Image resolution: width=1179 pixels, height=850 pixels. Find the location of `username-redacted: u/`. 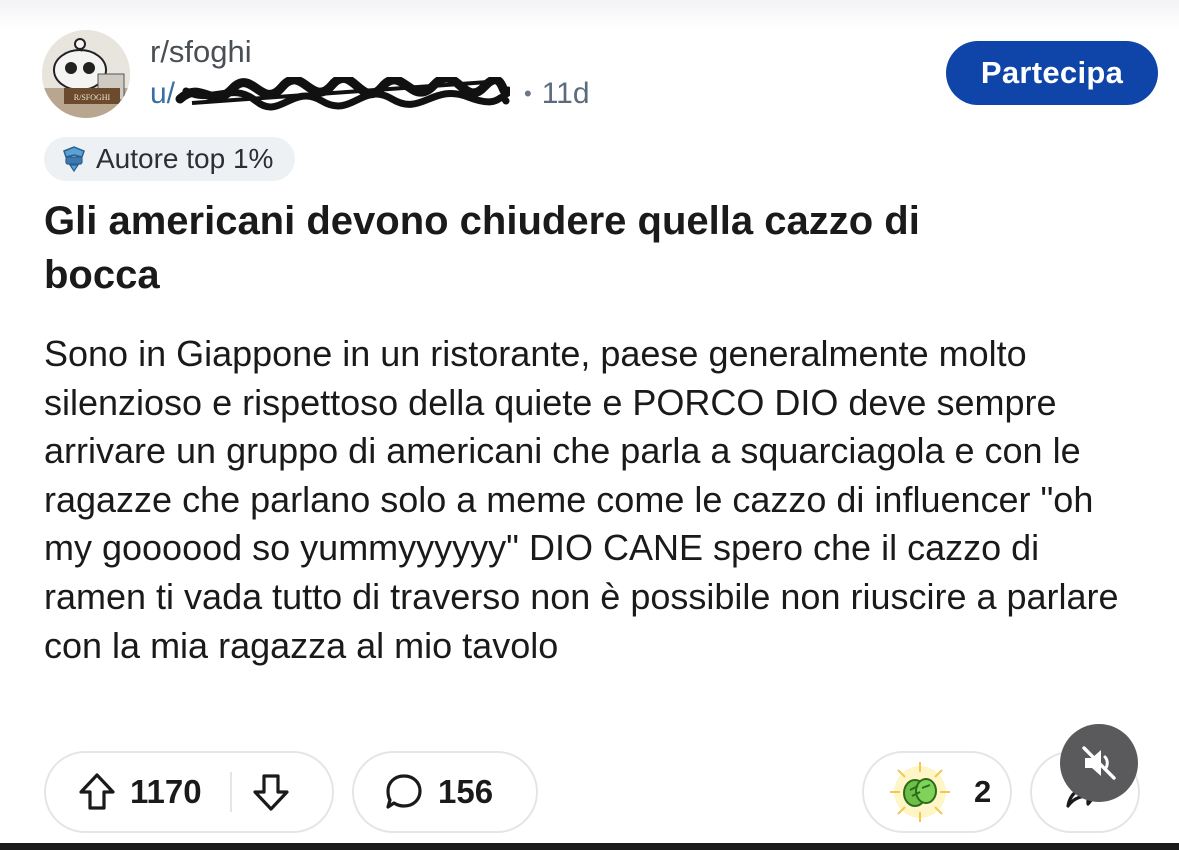

username-redacted: u/ is located at coordinates (330, 94).